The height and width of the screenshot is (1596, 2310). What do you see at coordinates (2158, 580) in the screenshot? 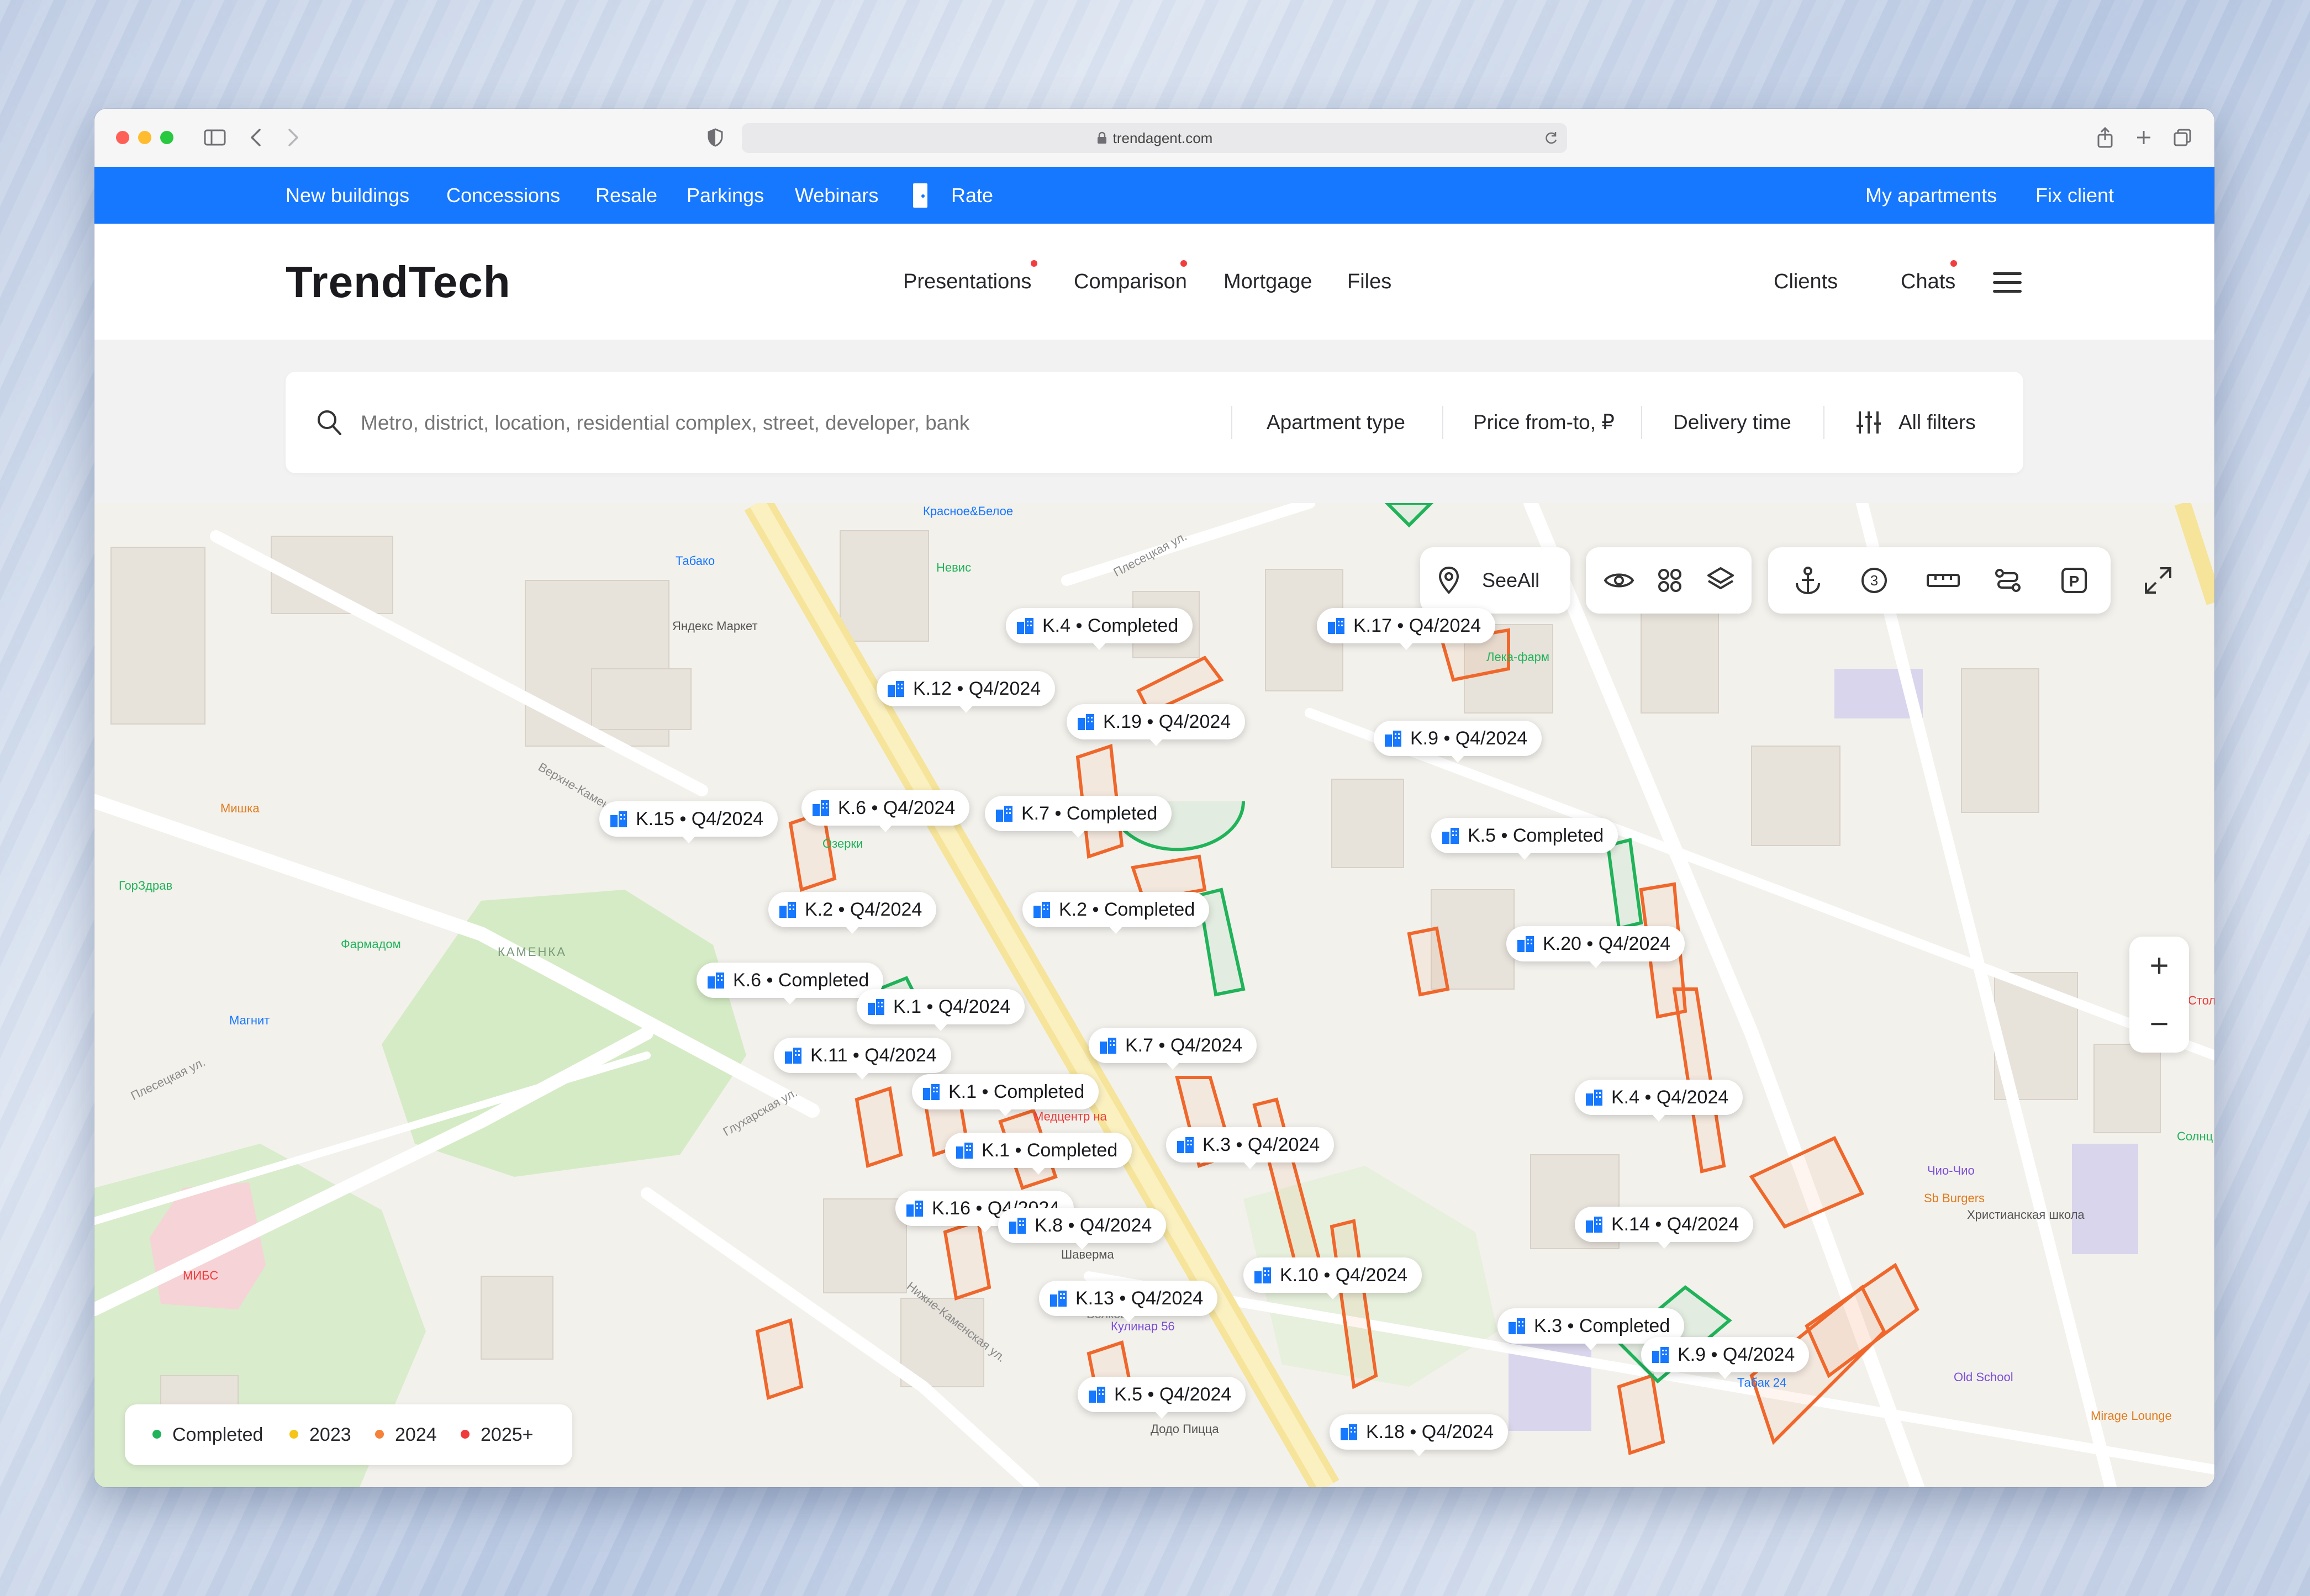
I see `fullscreen-icon` at bounding box center [2158, 580].